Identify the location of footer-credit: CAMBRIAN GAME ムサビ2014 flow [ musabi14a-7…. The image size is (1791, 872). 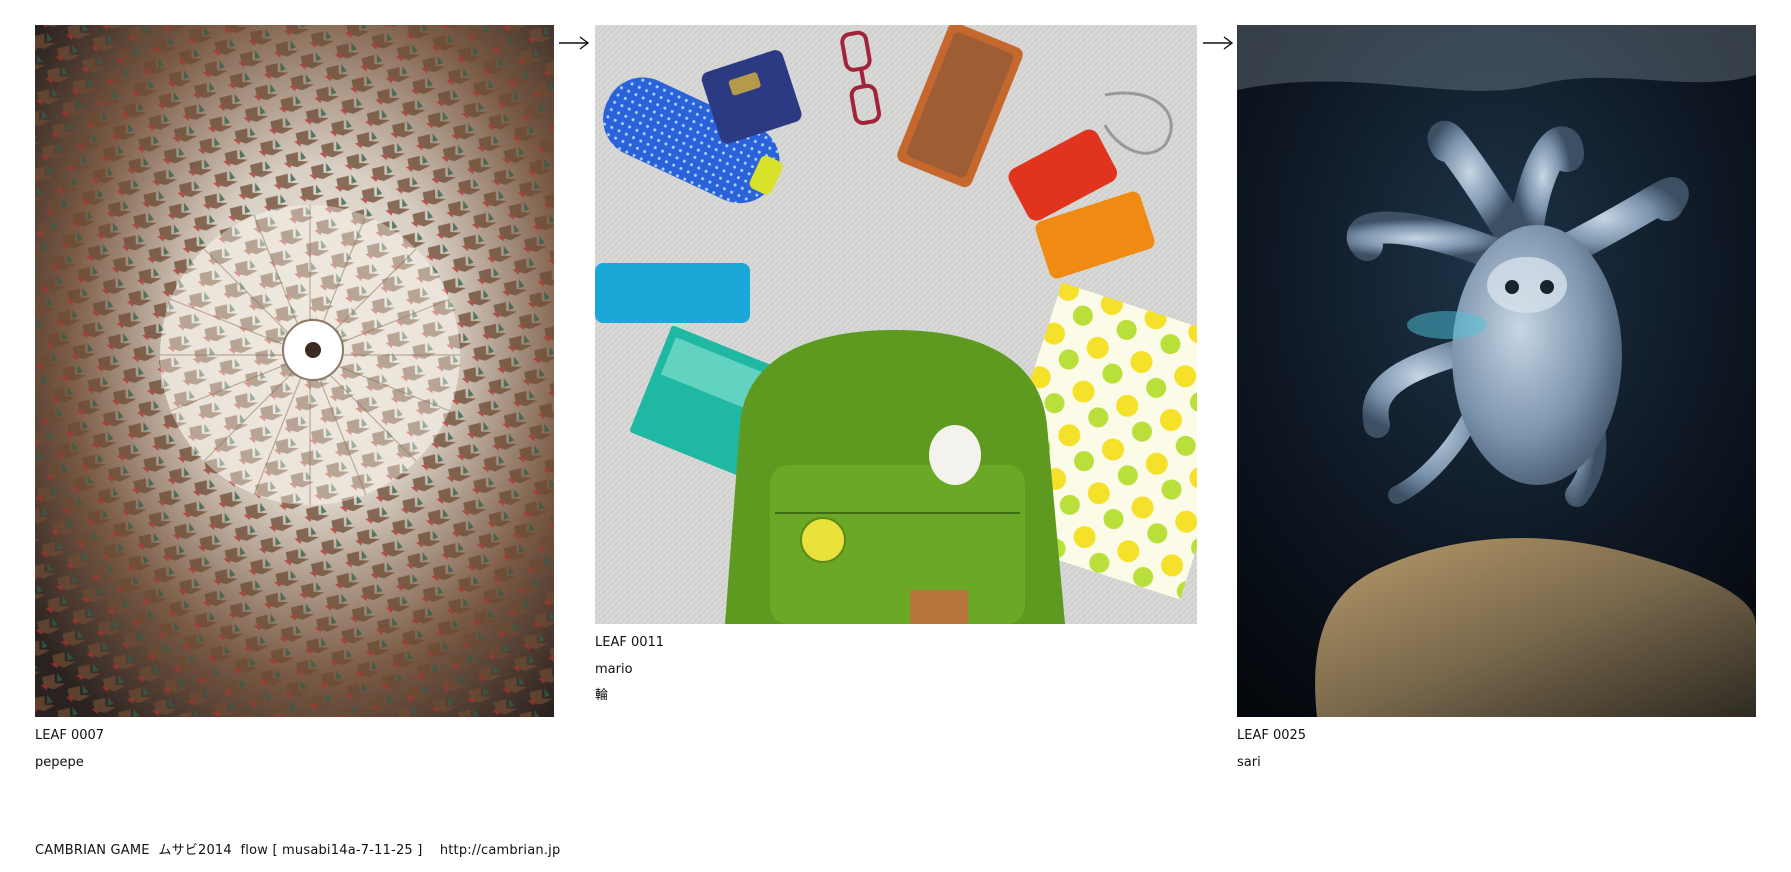
(298, 850).